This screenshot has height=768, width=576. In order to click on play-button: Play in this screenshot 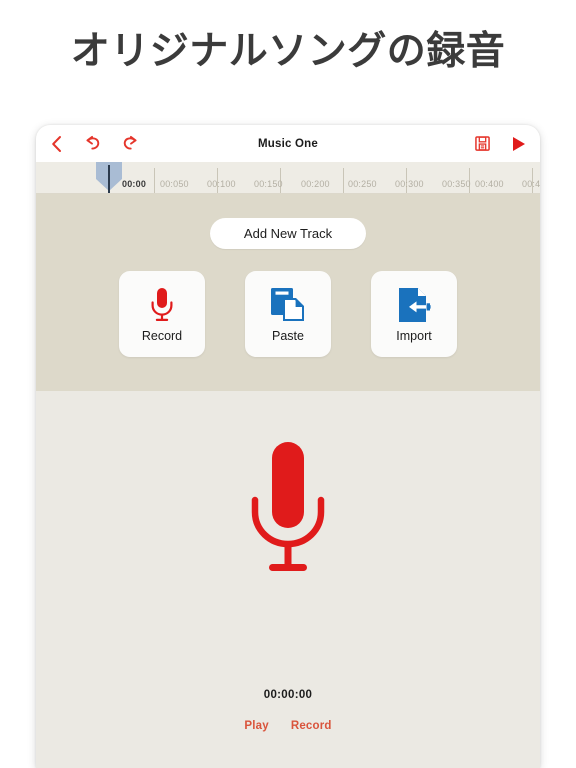, I will do `click(256, 726)`.